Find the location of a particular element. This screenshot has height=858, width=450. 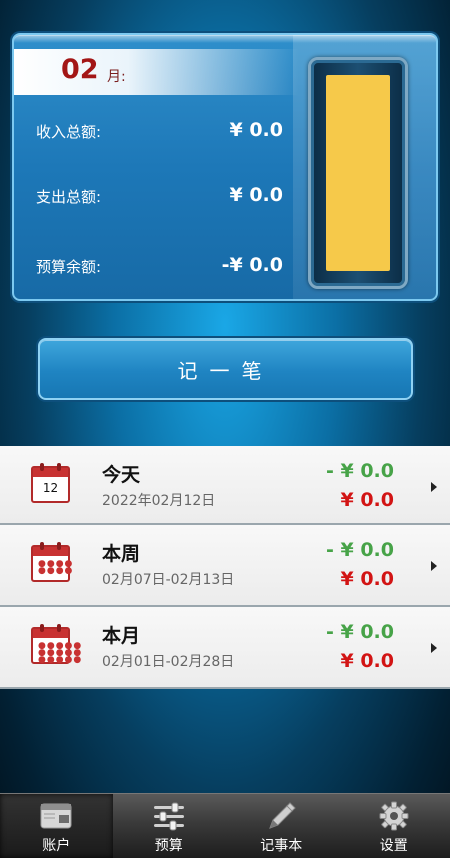

month-number: 02 is located at coordinates (80, 69).